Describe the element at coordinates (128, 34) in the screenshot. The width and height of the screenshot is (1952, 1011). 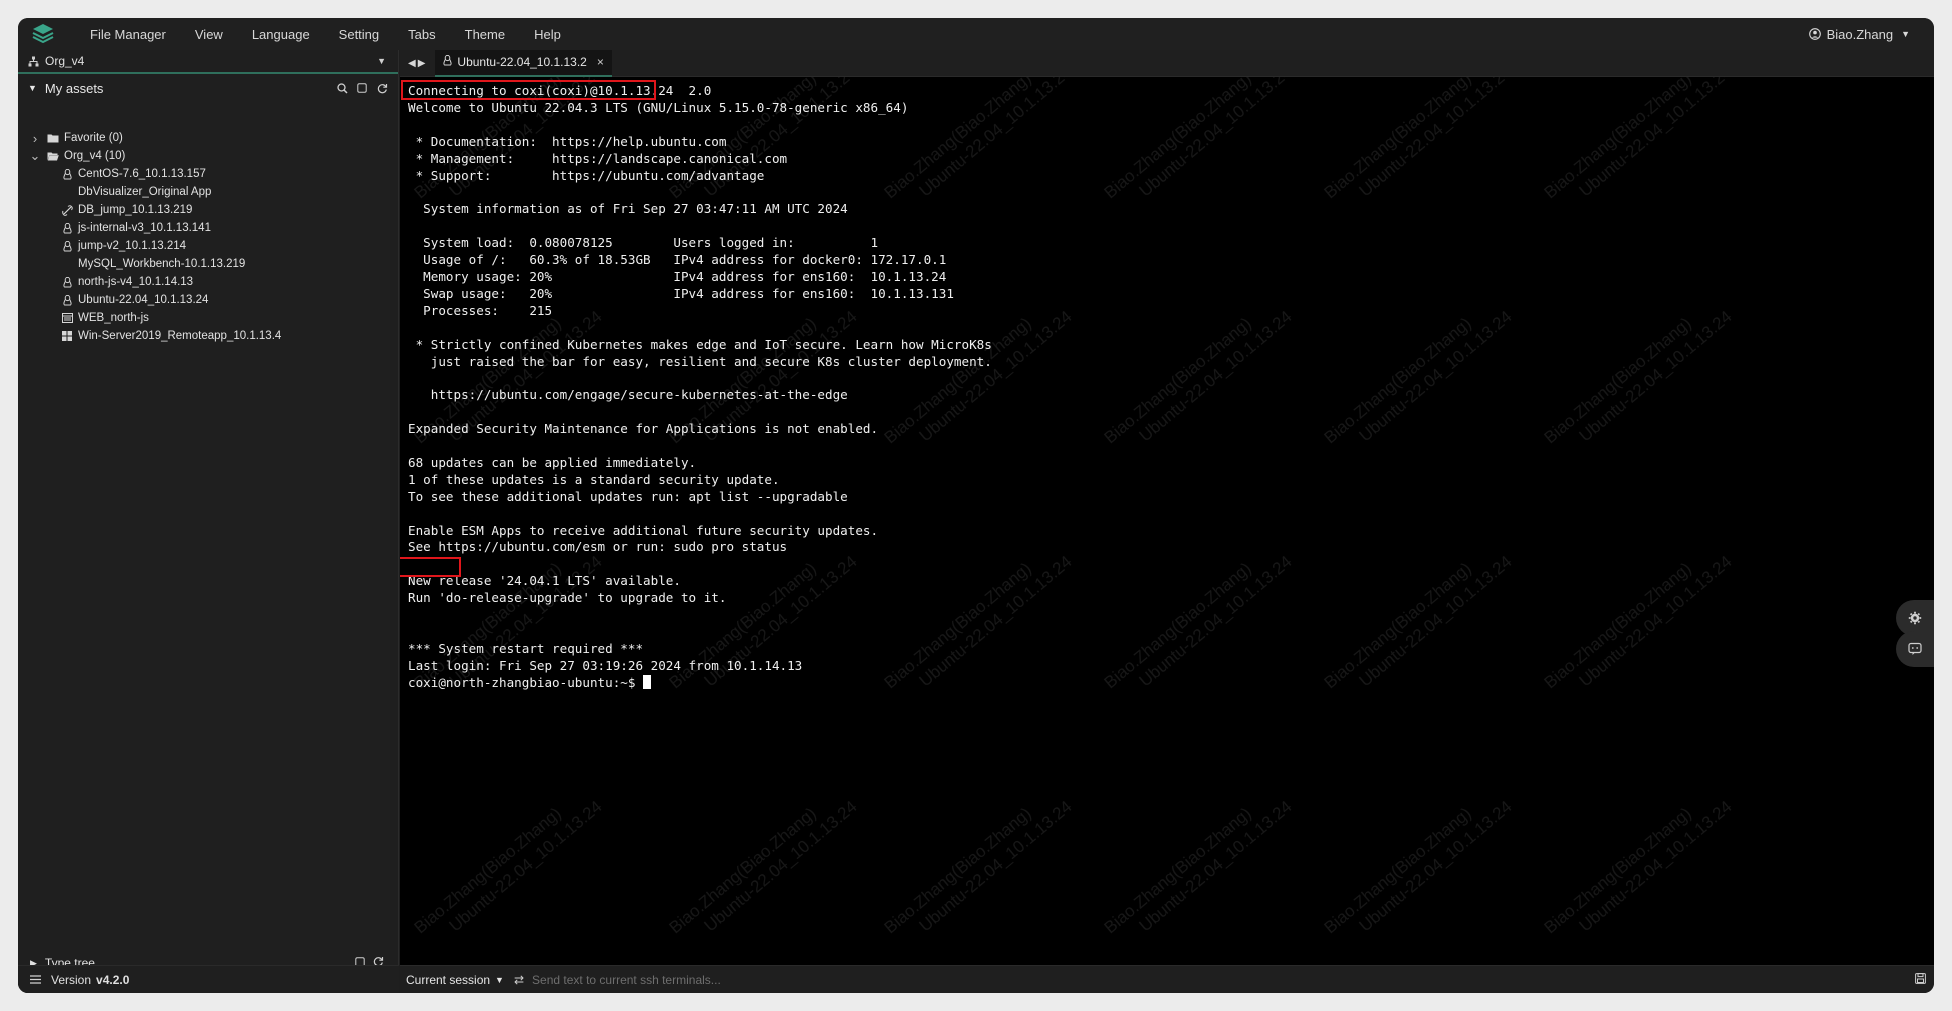
I see `menu-item-file-manager: File Manager` at that location.